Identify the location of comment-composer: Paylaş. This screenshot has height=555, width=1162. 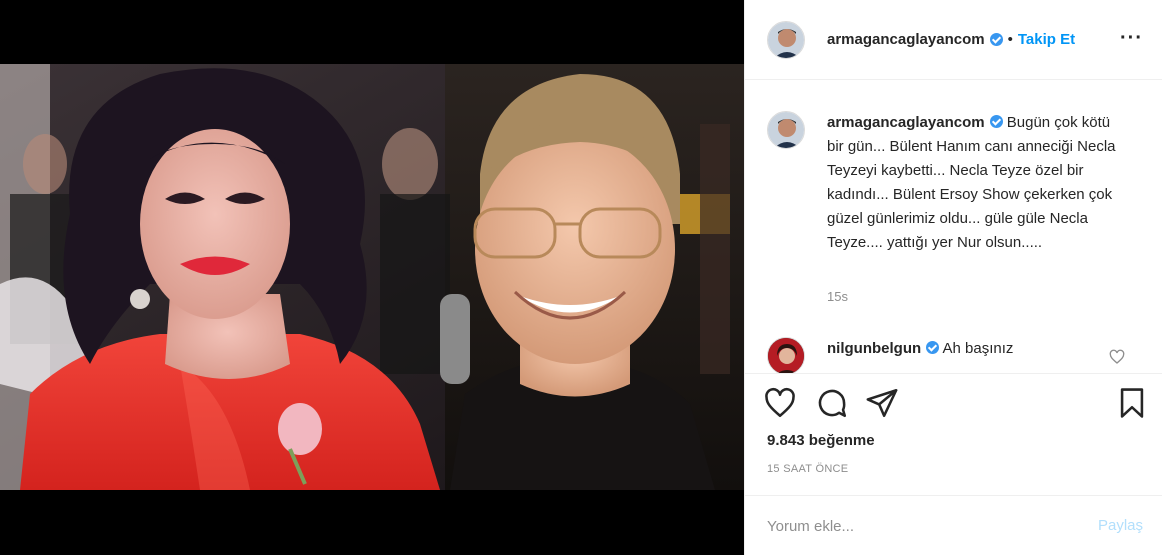
(953, 525).